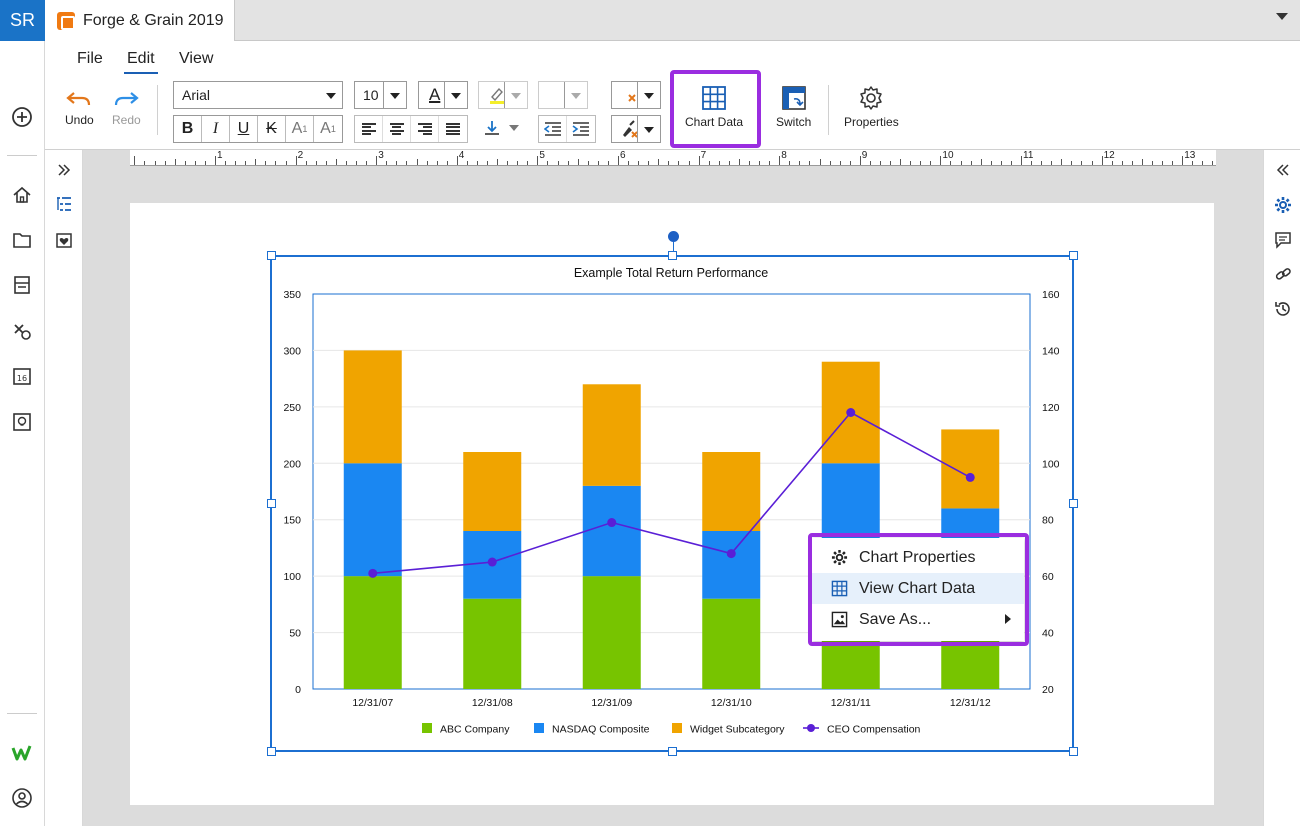  Describe the element at coordinates (64, 170) in the screenshot. I see `expand-panel-icon` at that location.